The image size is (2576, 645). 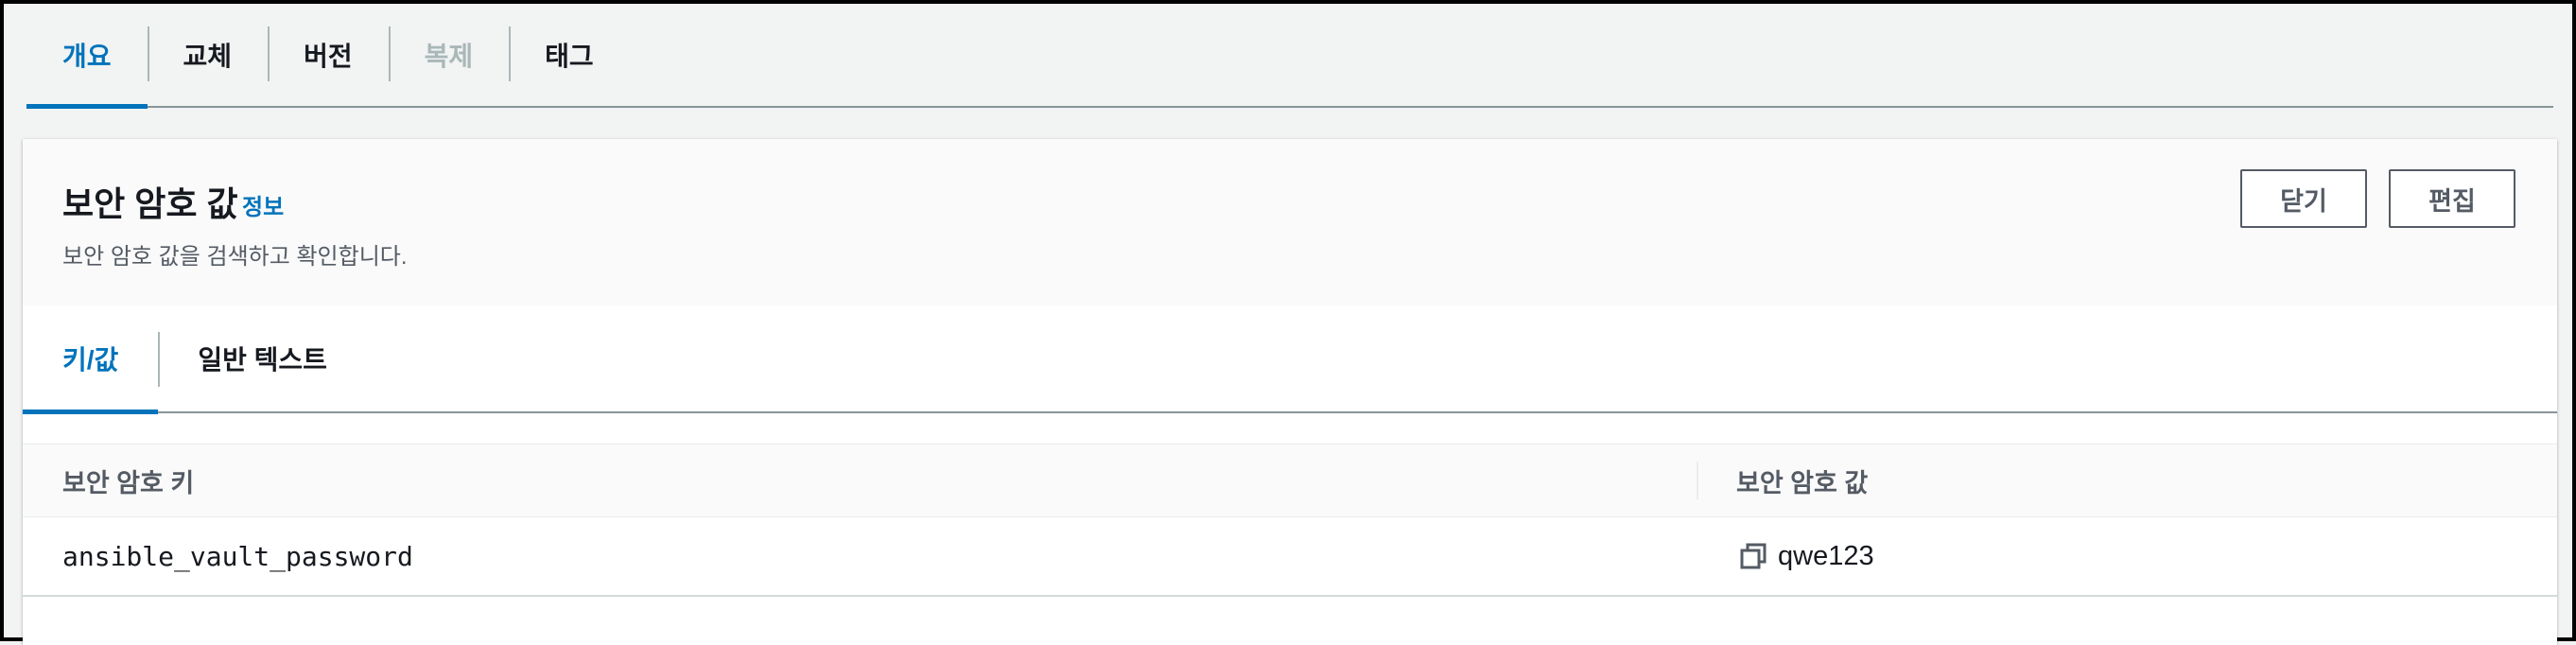 What do you see at coordinates (569, 55) in the screenshot?
I see `tab-tags: 태그` at bounding box center [569, 55].